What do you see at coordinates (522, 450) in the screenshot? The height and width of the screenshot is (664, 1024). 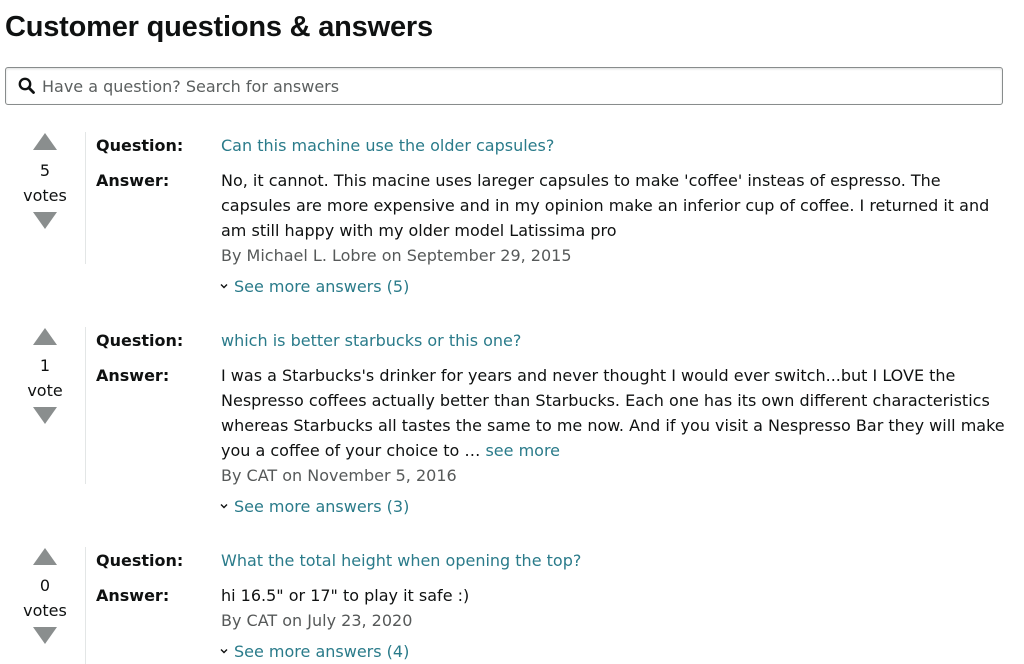 I see `answer-see-more-link: see more` at bounding box center [522, 450].